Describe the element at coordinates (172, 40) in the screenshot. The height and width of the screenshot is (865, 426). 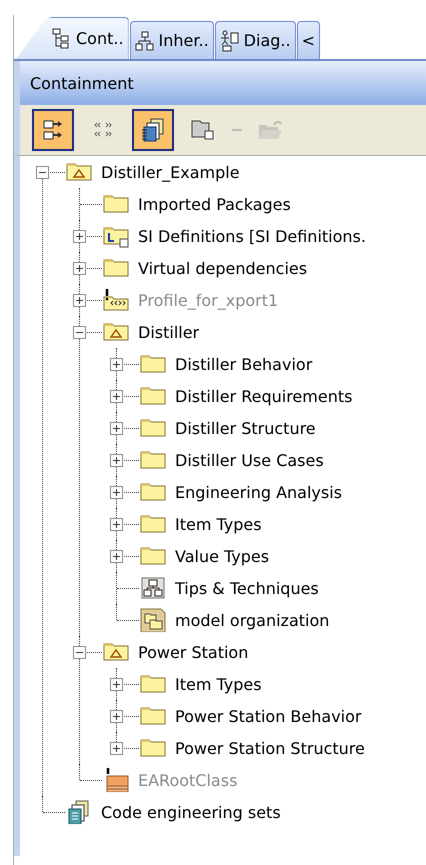
I see `tab: Inher..` at that location.